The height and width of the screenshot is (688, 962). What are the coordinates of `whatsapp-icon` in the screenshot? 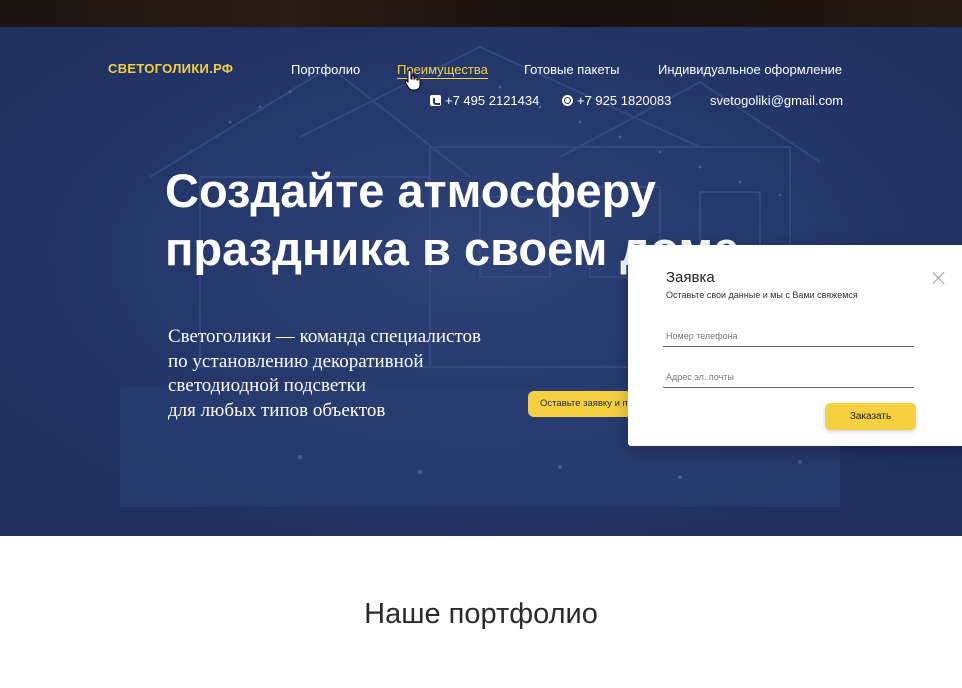 It's located at (567, 100).